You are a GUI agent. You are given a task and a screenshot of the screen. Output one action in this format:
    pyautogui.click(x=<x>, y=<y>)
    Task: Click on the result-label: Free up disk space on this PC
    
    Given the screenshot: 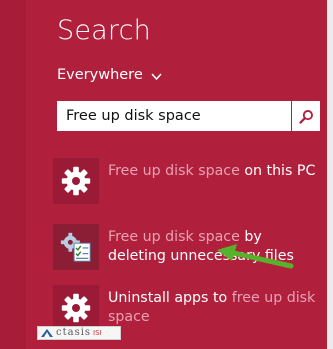 What is the action you would take?
    pyautogui.click(x=215, y=171)
    